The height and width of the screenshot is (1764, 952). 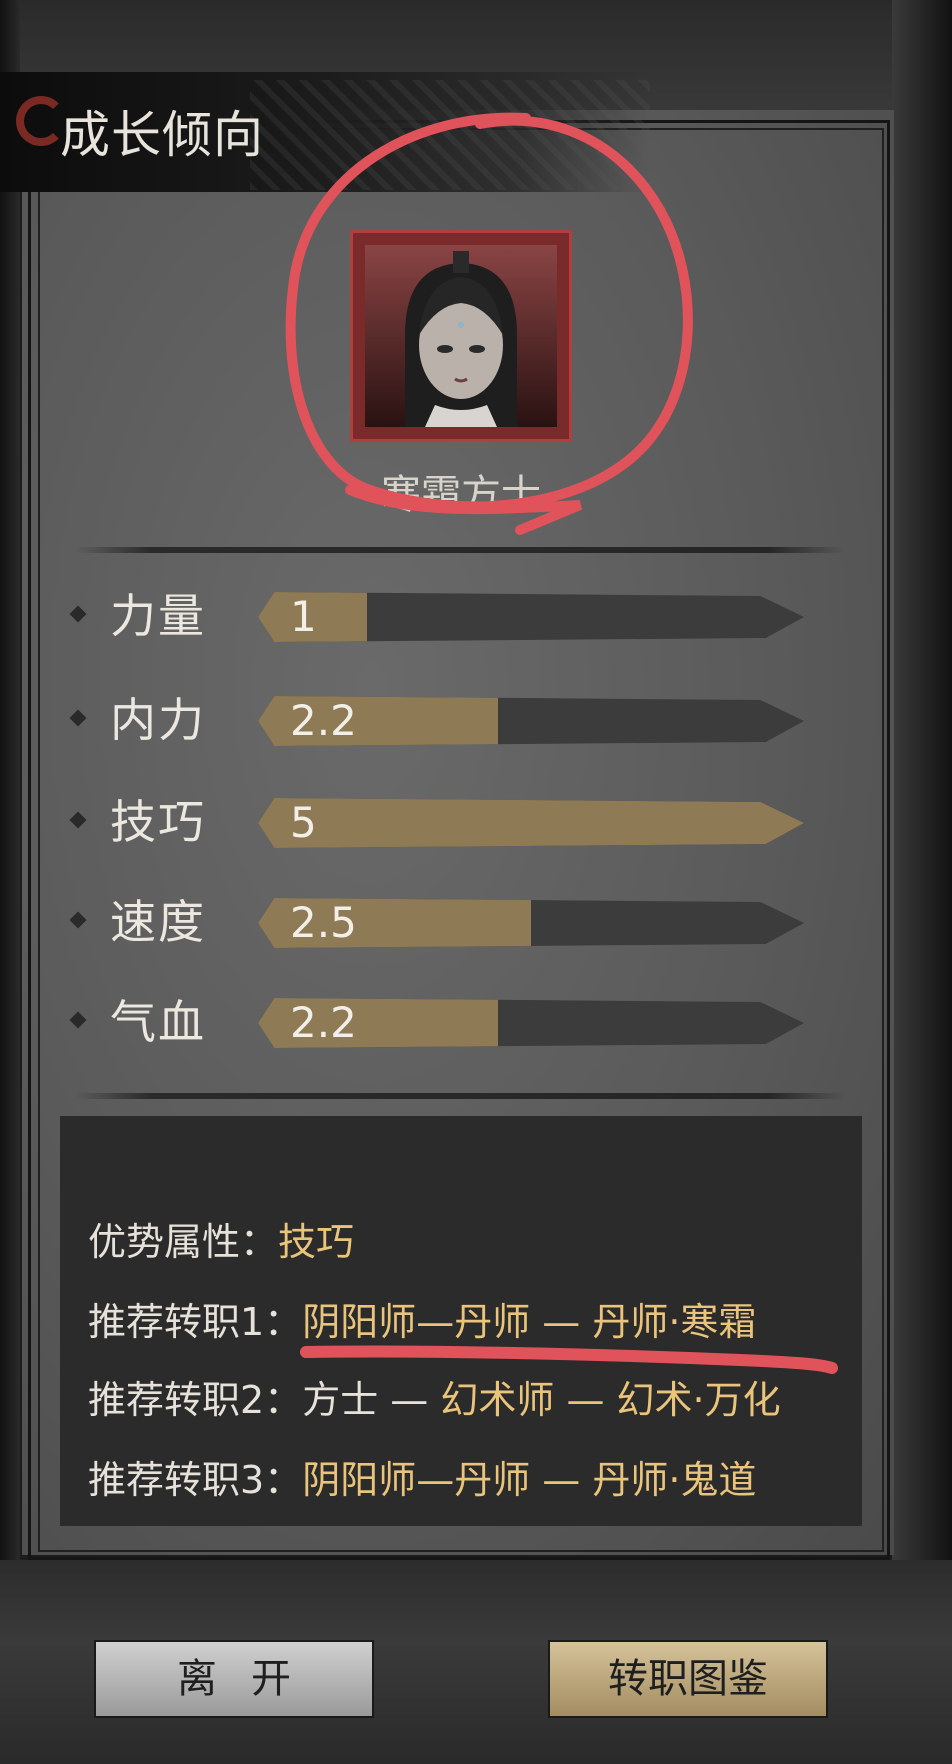 I want to click on recommended-class-2: 推荐转职2：方士 — 幻术师 — 幻术·万化, so click(x=434, y=1400).